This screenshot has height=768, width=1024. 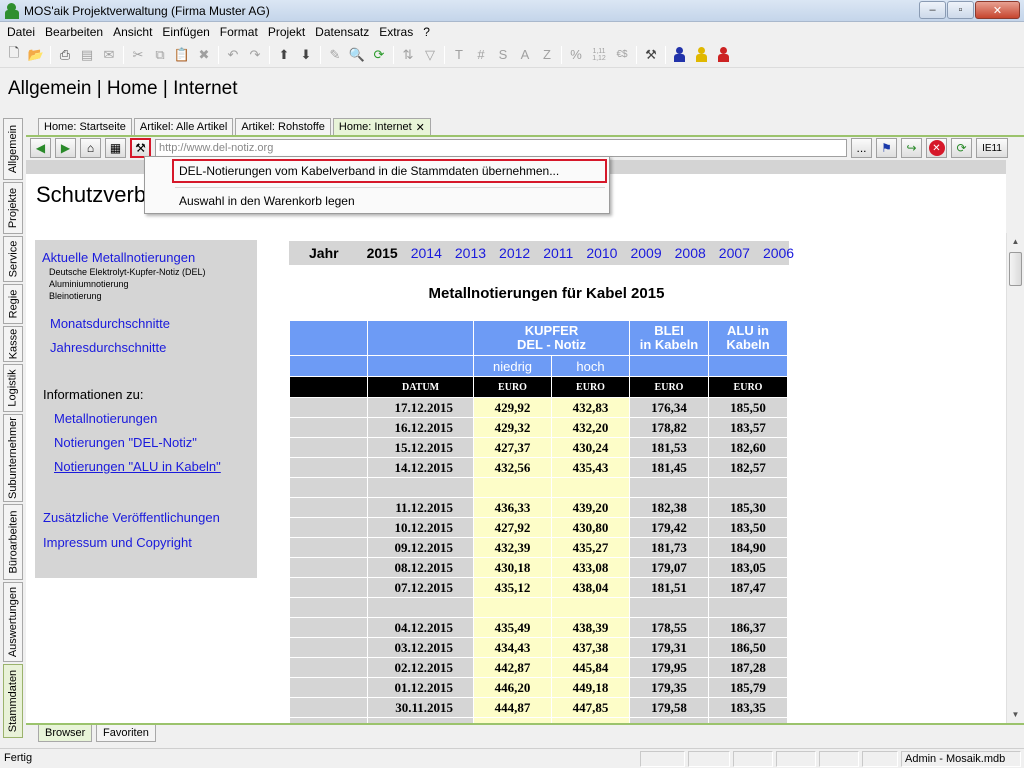 I want to click on arrow-up-icon: ⬆, so click(x=284, y=55).